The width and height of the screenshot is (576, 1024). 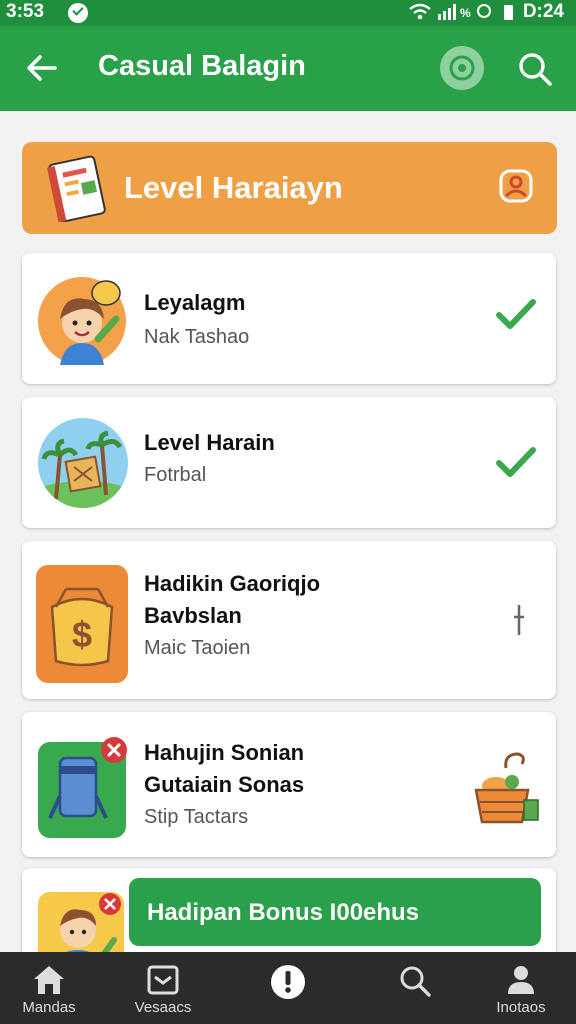 I want to click on card-subtitle: Nak Tashao, so click(x=197, y=337).